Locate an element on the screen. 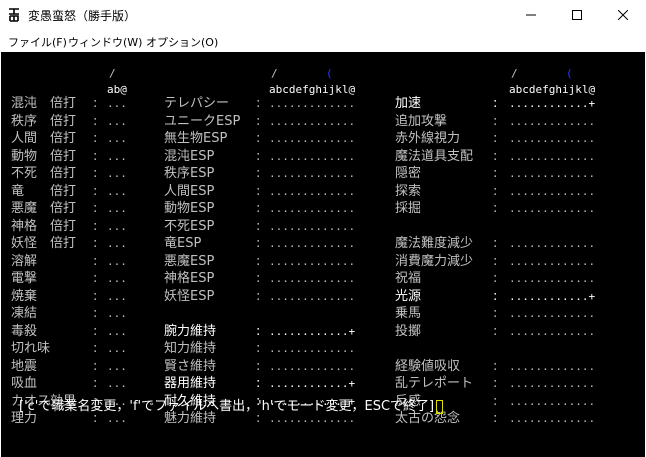  close-button is located at coordinates (623, 15).